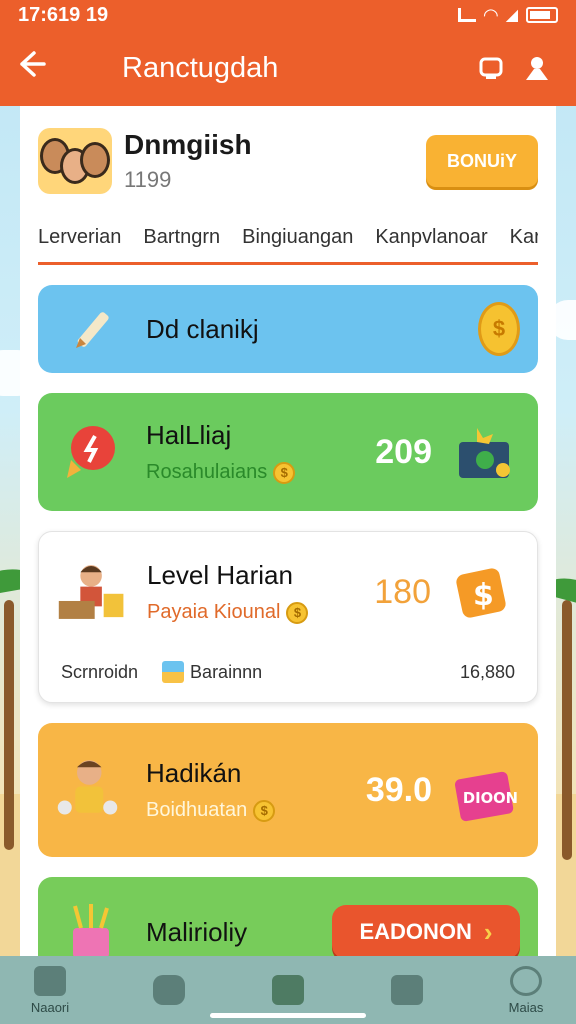 This screenshot has height=1024, width=576. Describe the element at coordinates (499, 329) in the screenshot. I see `coin-icon: $` at that location.